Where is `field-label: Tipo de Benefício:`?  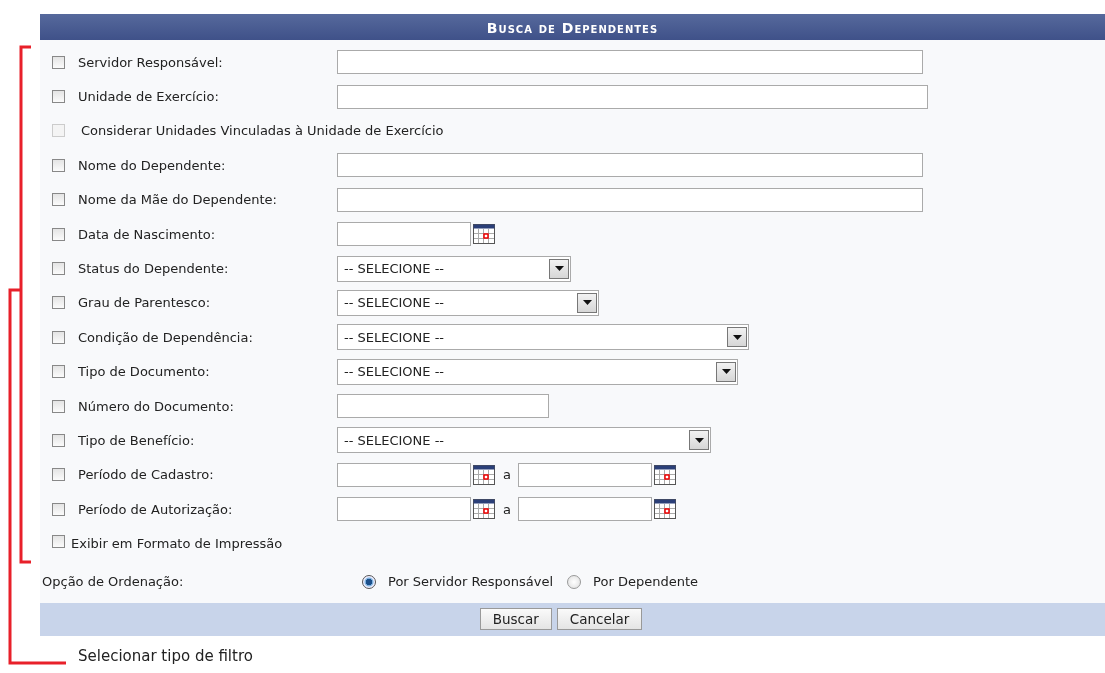 field-label: Tipo de Benefício: is located at coordinates (137, 440).